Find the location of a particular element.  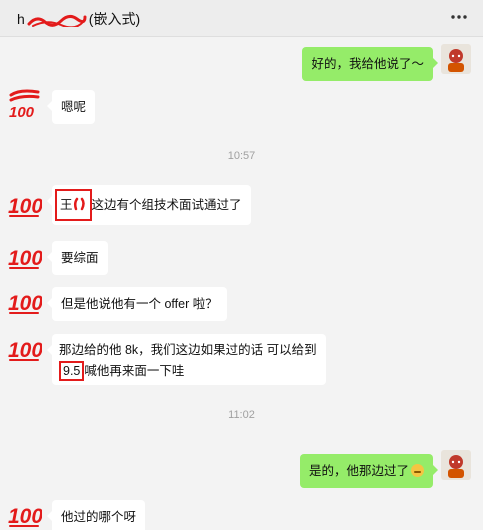

redaction-highlight-box: 王 is located at coordinates (73, 205).